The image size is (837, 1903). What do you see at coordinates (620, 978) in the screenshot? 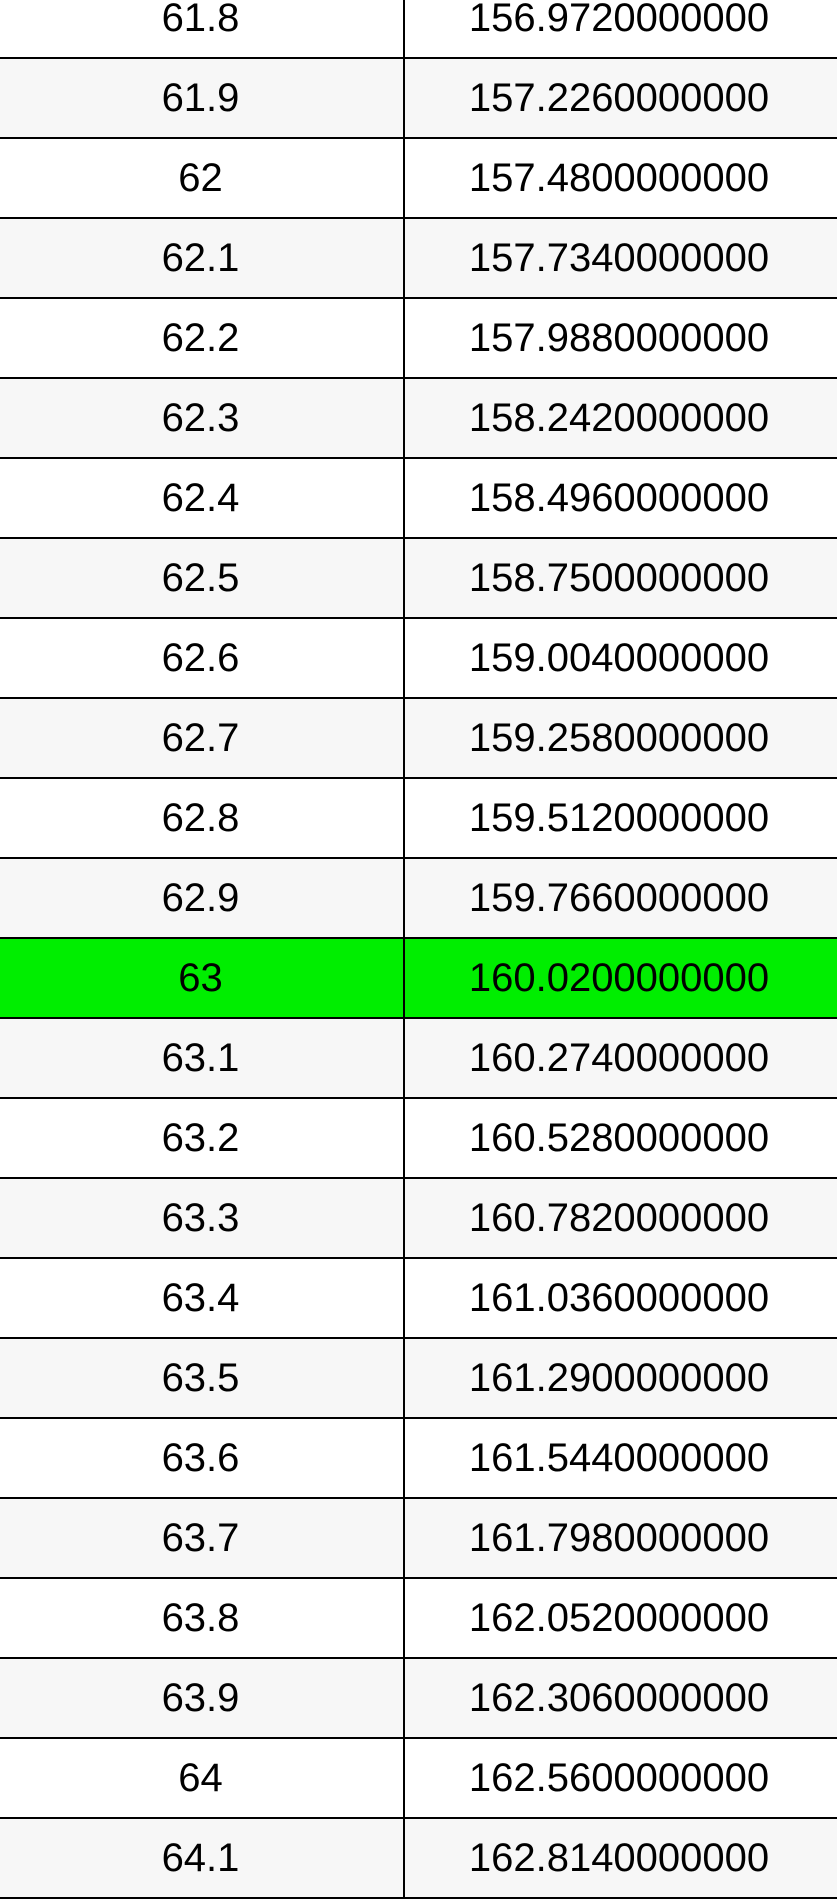
I see `cell-to-value: 160.0200000000` at bounding box center [620, 978].